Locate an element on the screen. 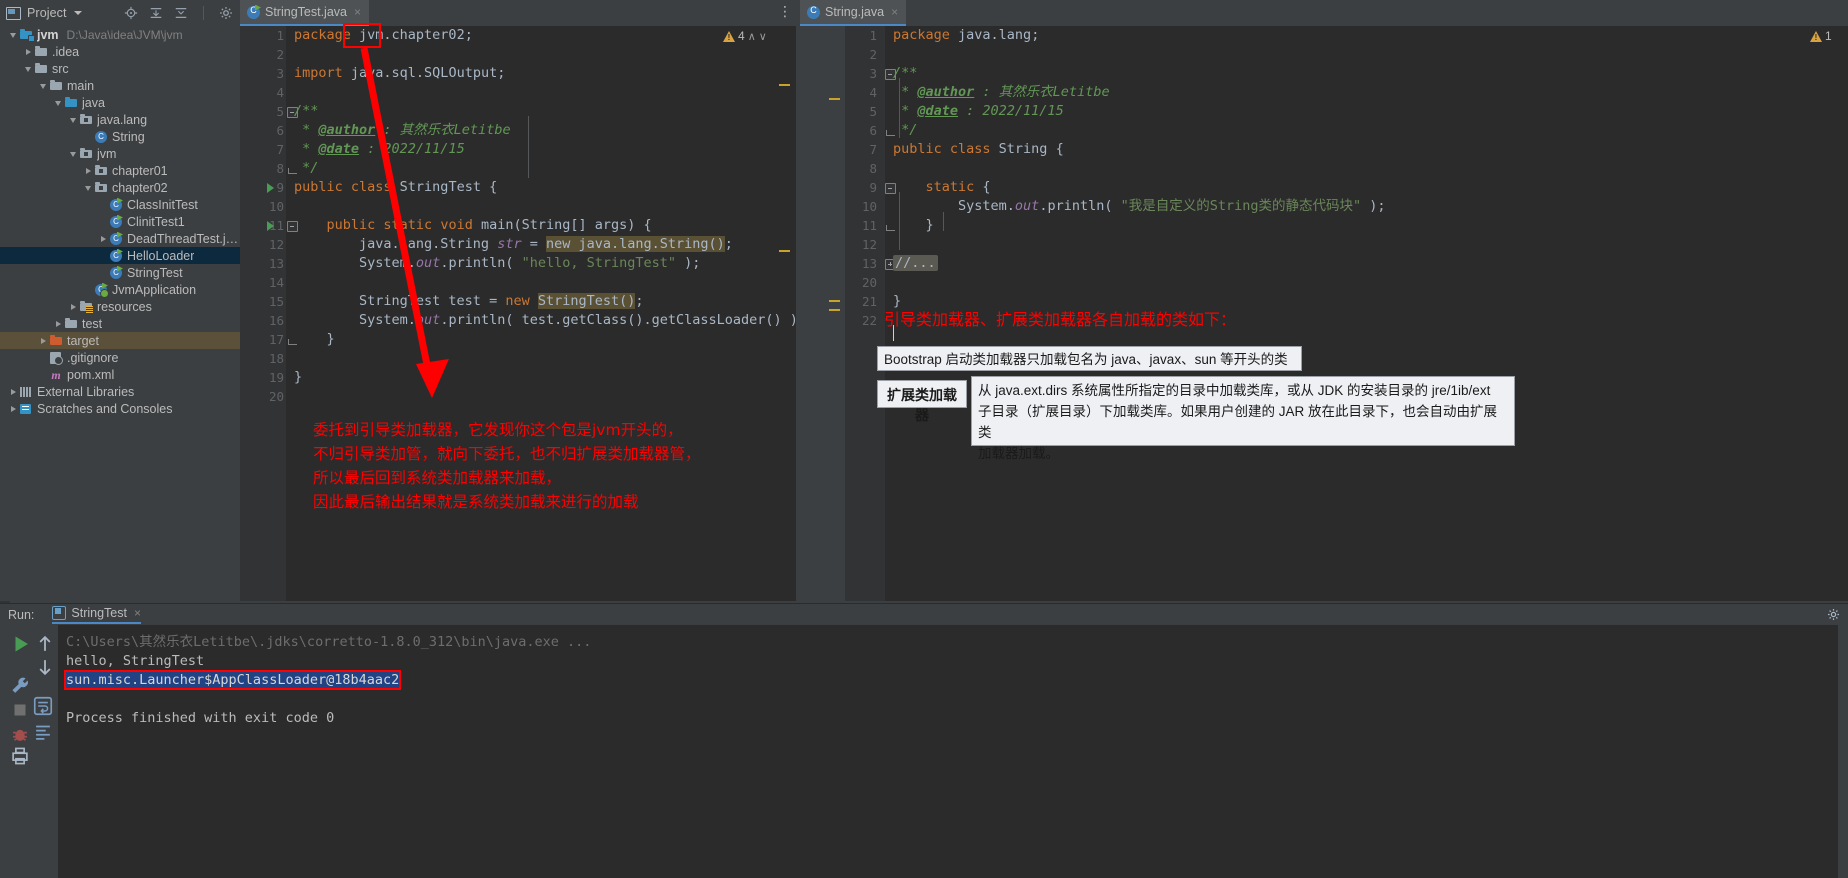  code-token: } is located at coordinates (298, 377).